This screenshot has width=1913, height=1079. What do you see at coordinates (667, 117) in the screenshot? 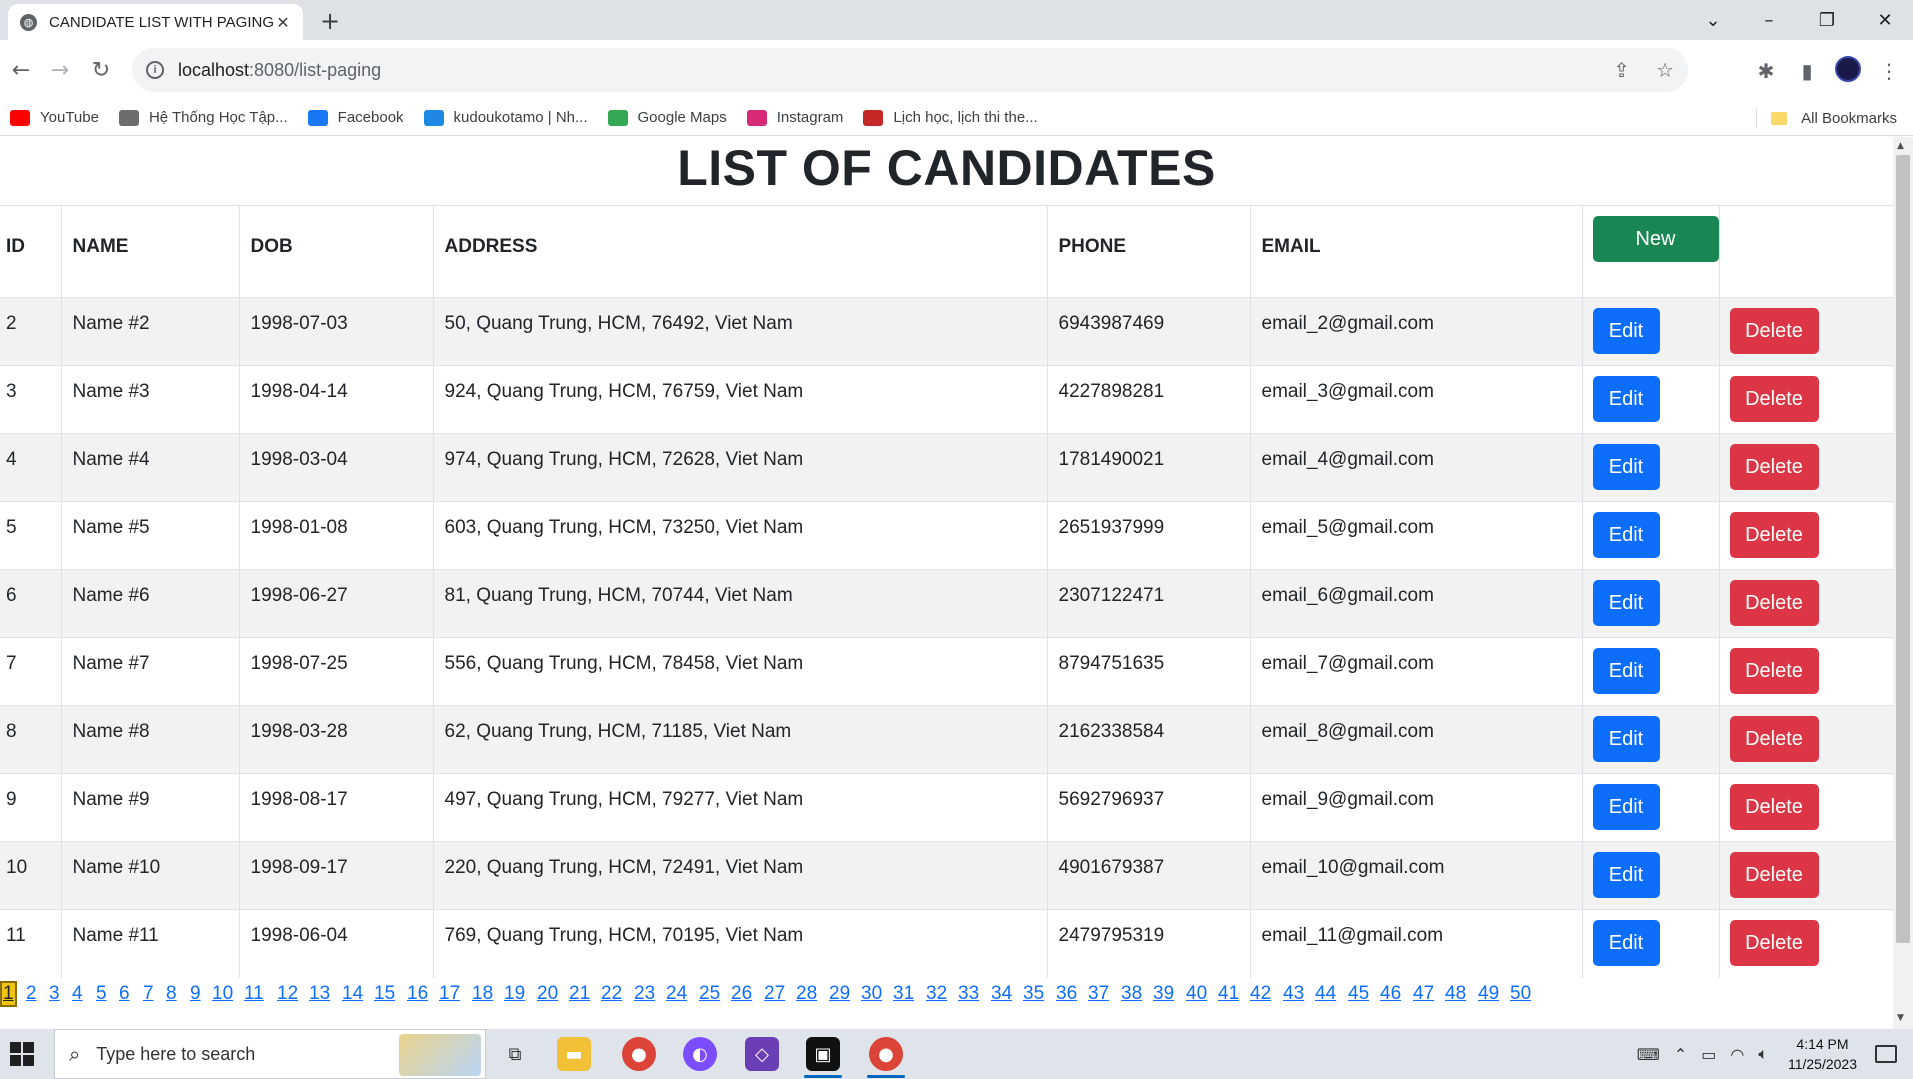
I see `bookmark-item: Google Maps` at bounding box center [667, 117].